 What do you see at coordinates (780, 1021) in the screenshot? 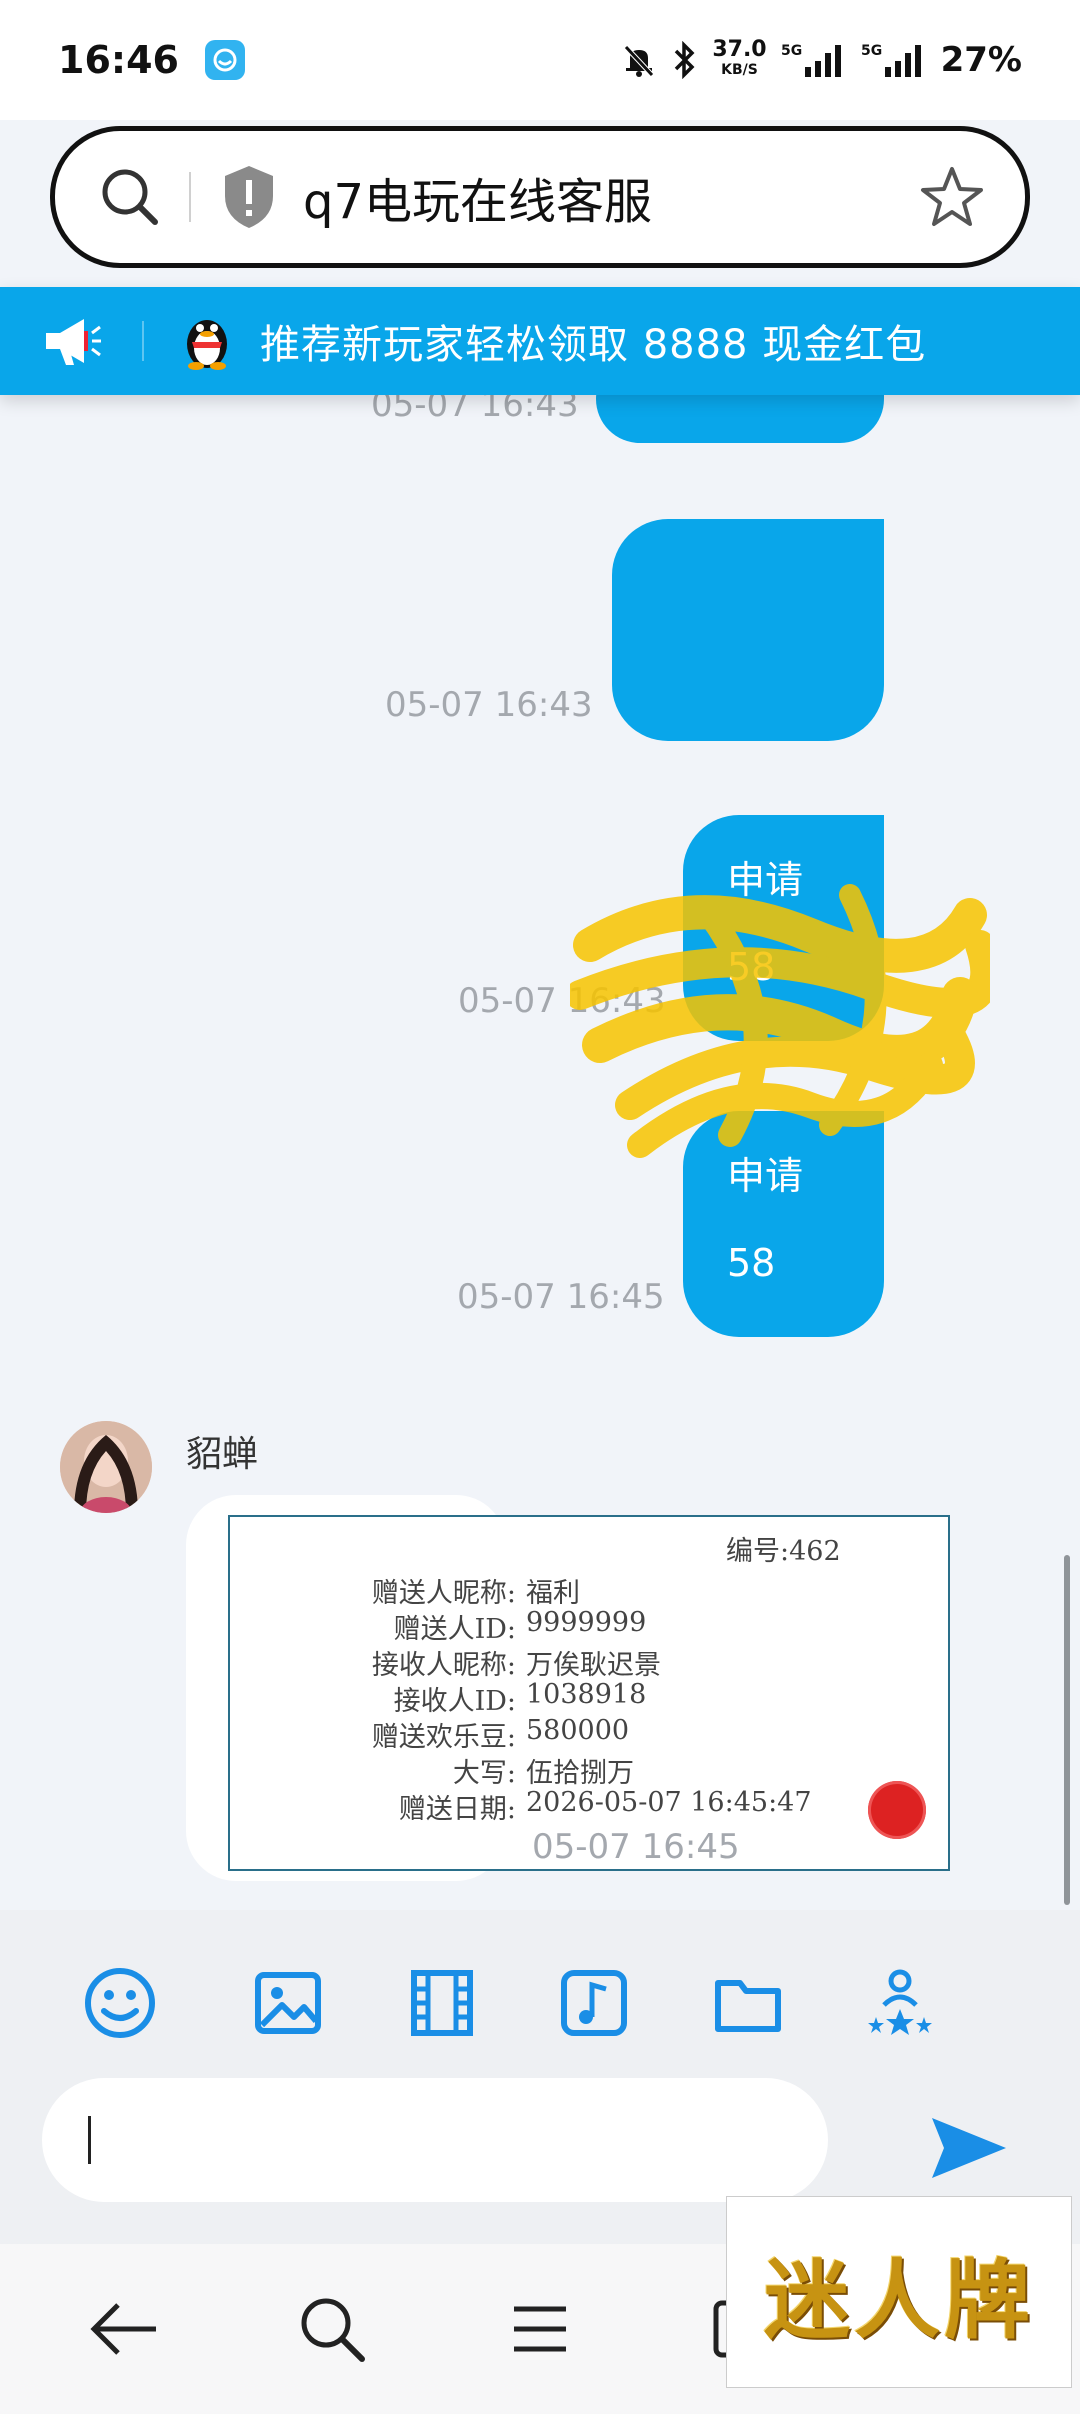
I see `redaction-scribble` at bounding box center [780, 1021].